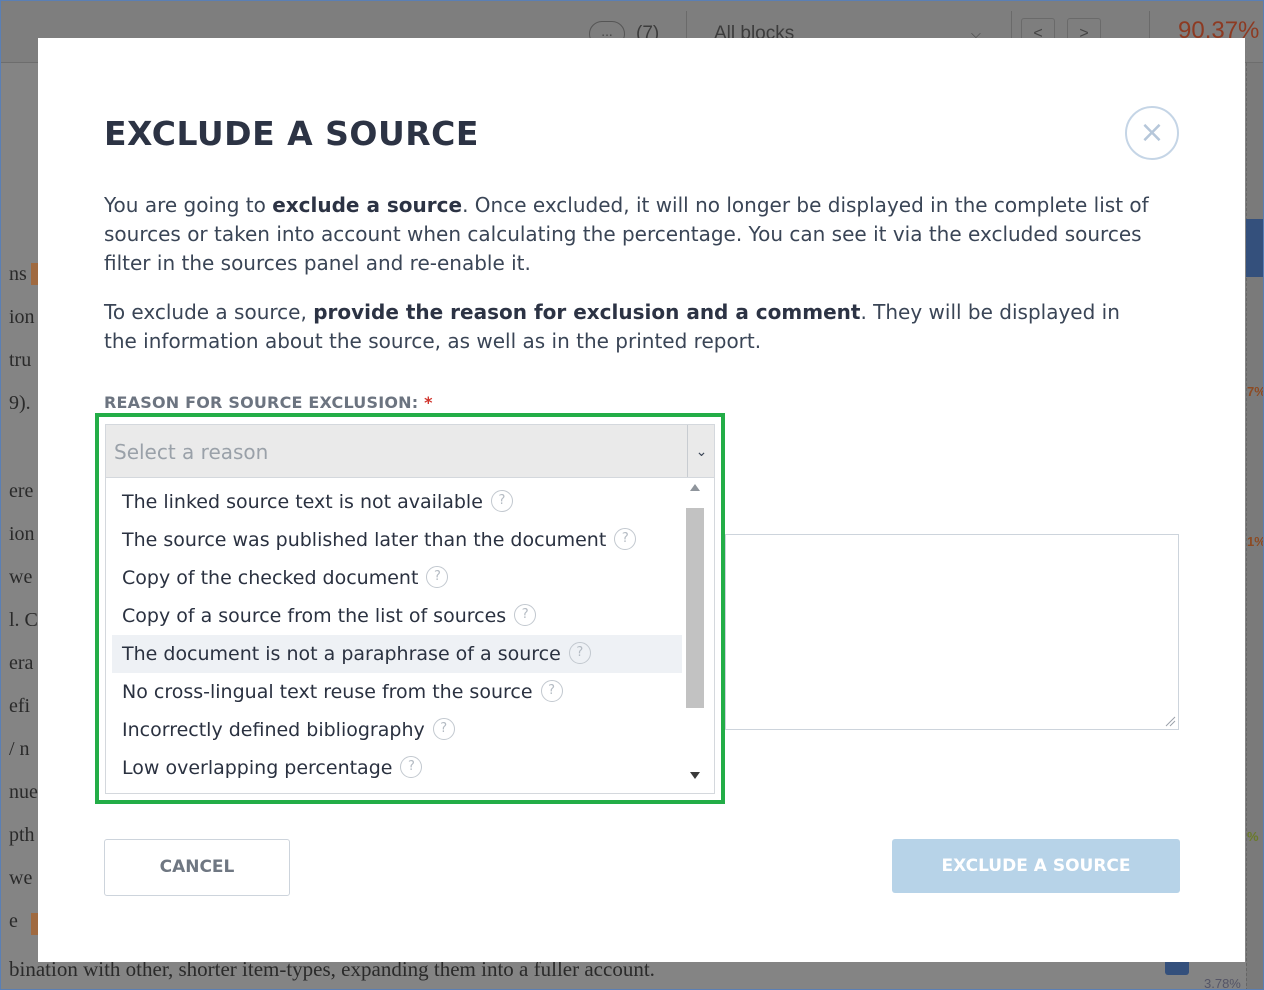 The height and width of the screenshot is (990, 1264). I want to click on scroll-down-arrow-icon, so click(695, 775).